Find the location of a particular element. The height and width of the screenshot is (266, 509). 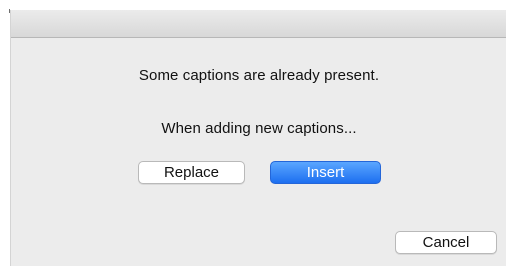

replace-button: Replace is located at coordinates (191, 172).